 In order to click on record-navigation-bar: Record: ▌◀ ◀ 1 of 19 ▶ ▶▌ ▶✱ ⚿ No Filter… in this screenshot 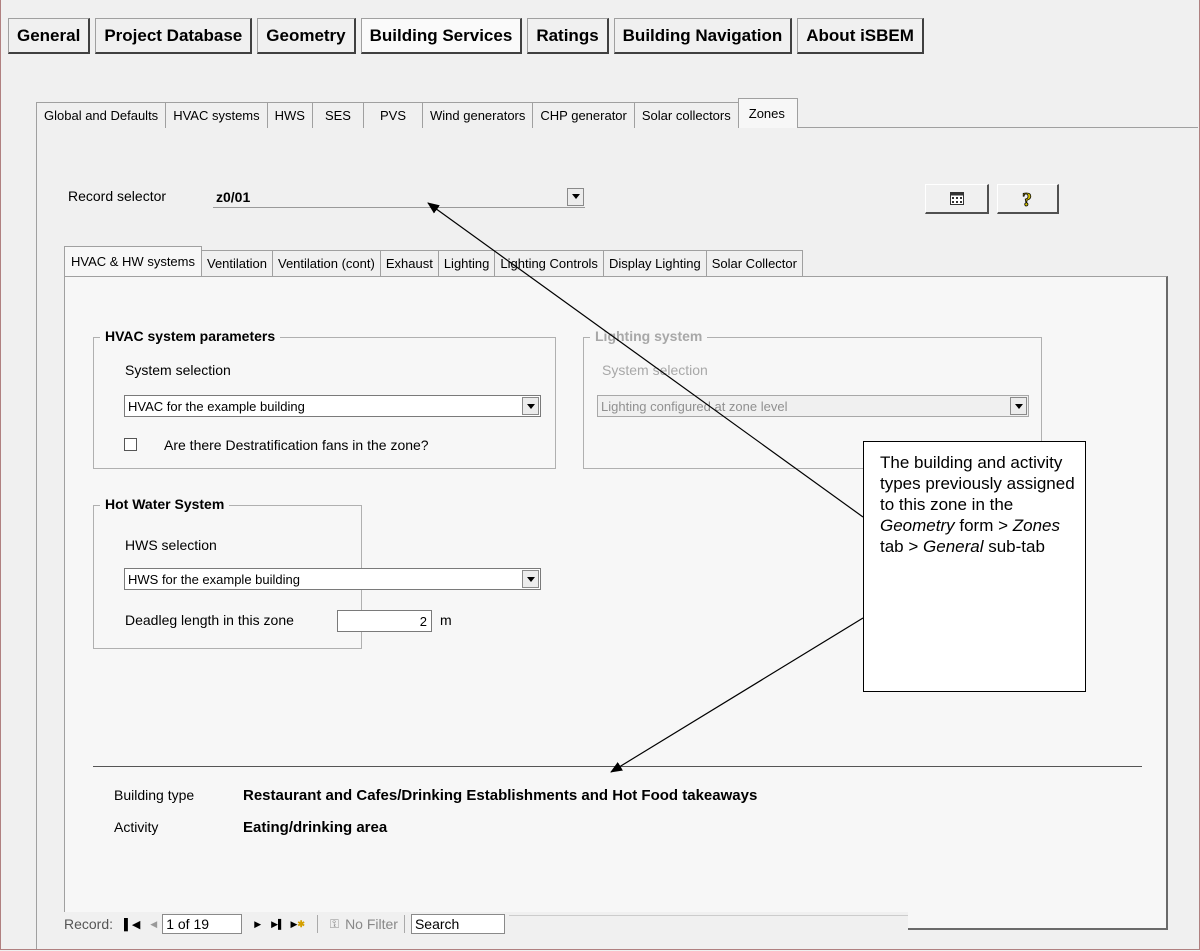, I will do `click(483, 924)`.